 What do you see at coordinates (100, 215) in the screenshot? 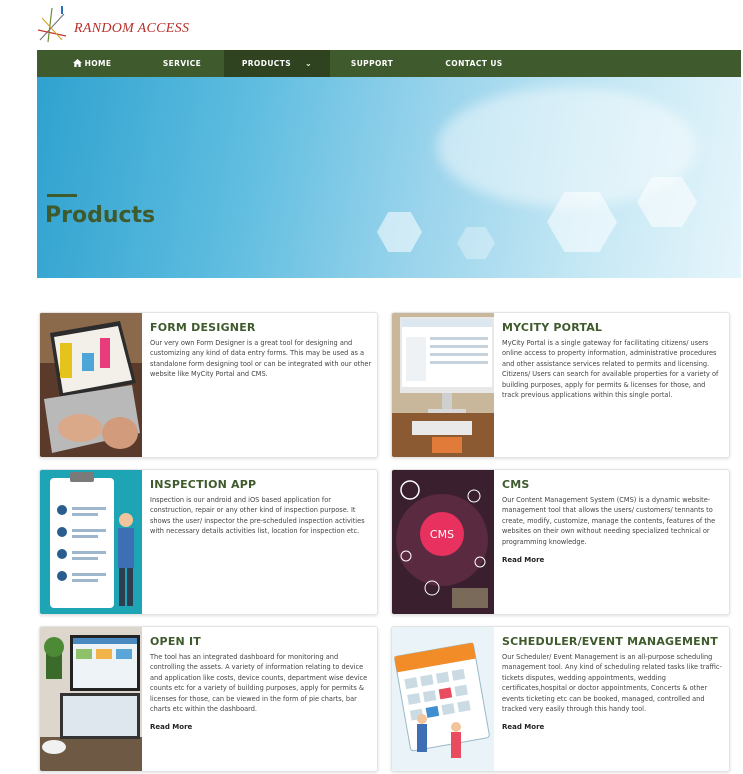
I see `page-title: Products` at bounding box center [100, 215].